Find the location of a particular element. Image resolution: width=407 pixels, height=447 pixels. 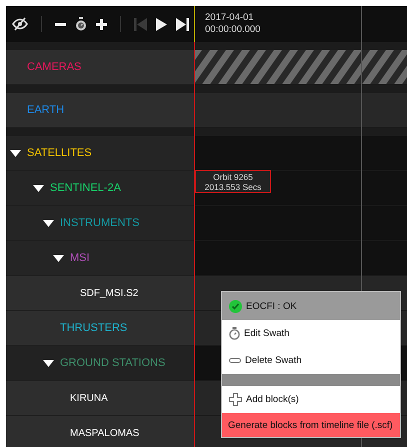

play-icon is located at coordinates (161, 24).